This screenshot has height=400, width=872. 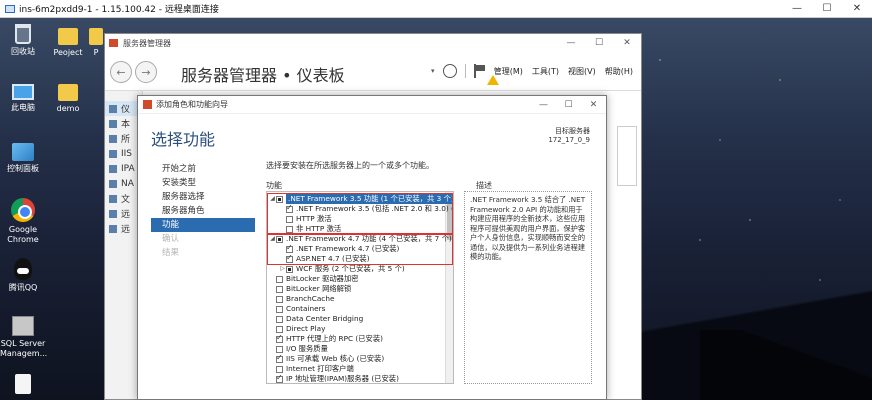 What do you see at coordinates (857, 9) in the screenshot?
I see `remote-close-button: ✕` at bounding box center [857, 9].